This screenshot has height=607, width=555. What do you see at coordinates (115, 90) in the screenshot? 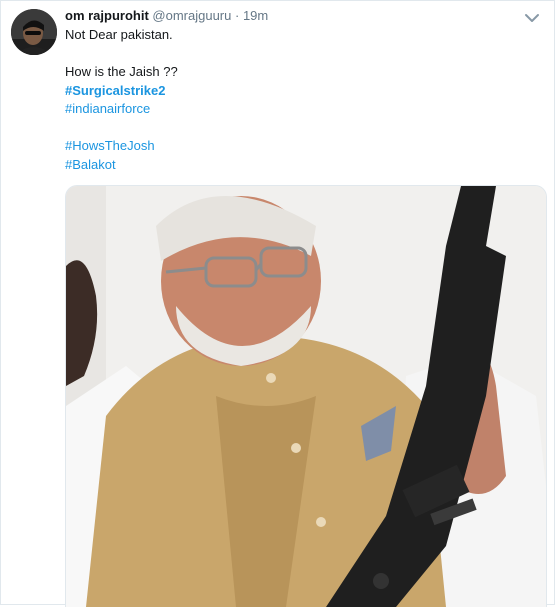
I see `hashtag-link: #Surgicalstrike2` at bounding box center [115, 90].